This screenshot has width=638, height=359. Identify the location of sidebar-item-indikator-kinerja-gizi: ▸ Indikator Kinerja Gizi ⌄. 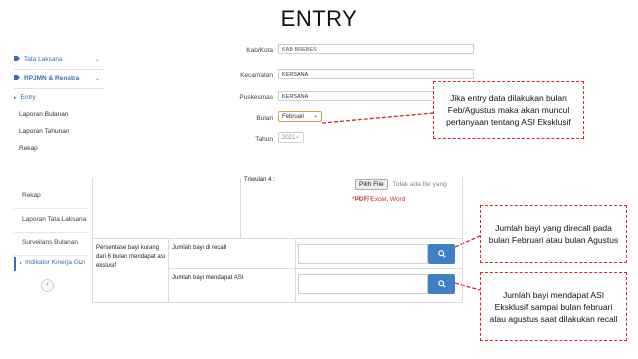
(51, 264).